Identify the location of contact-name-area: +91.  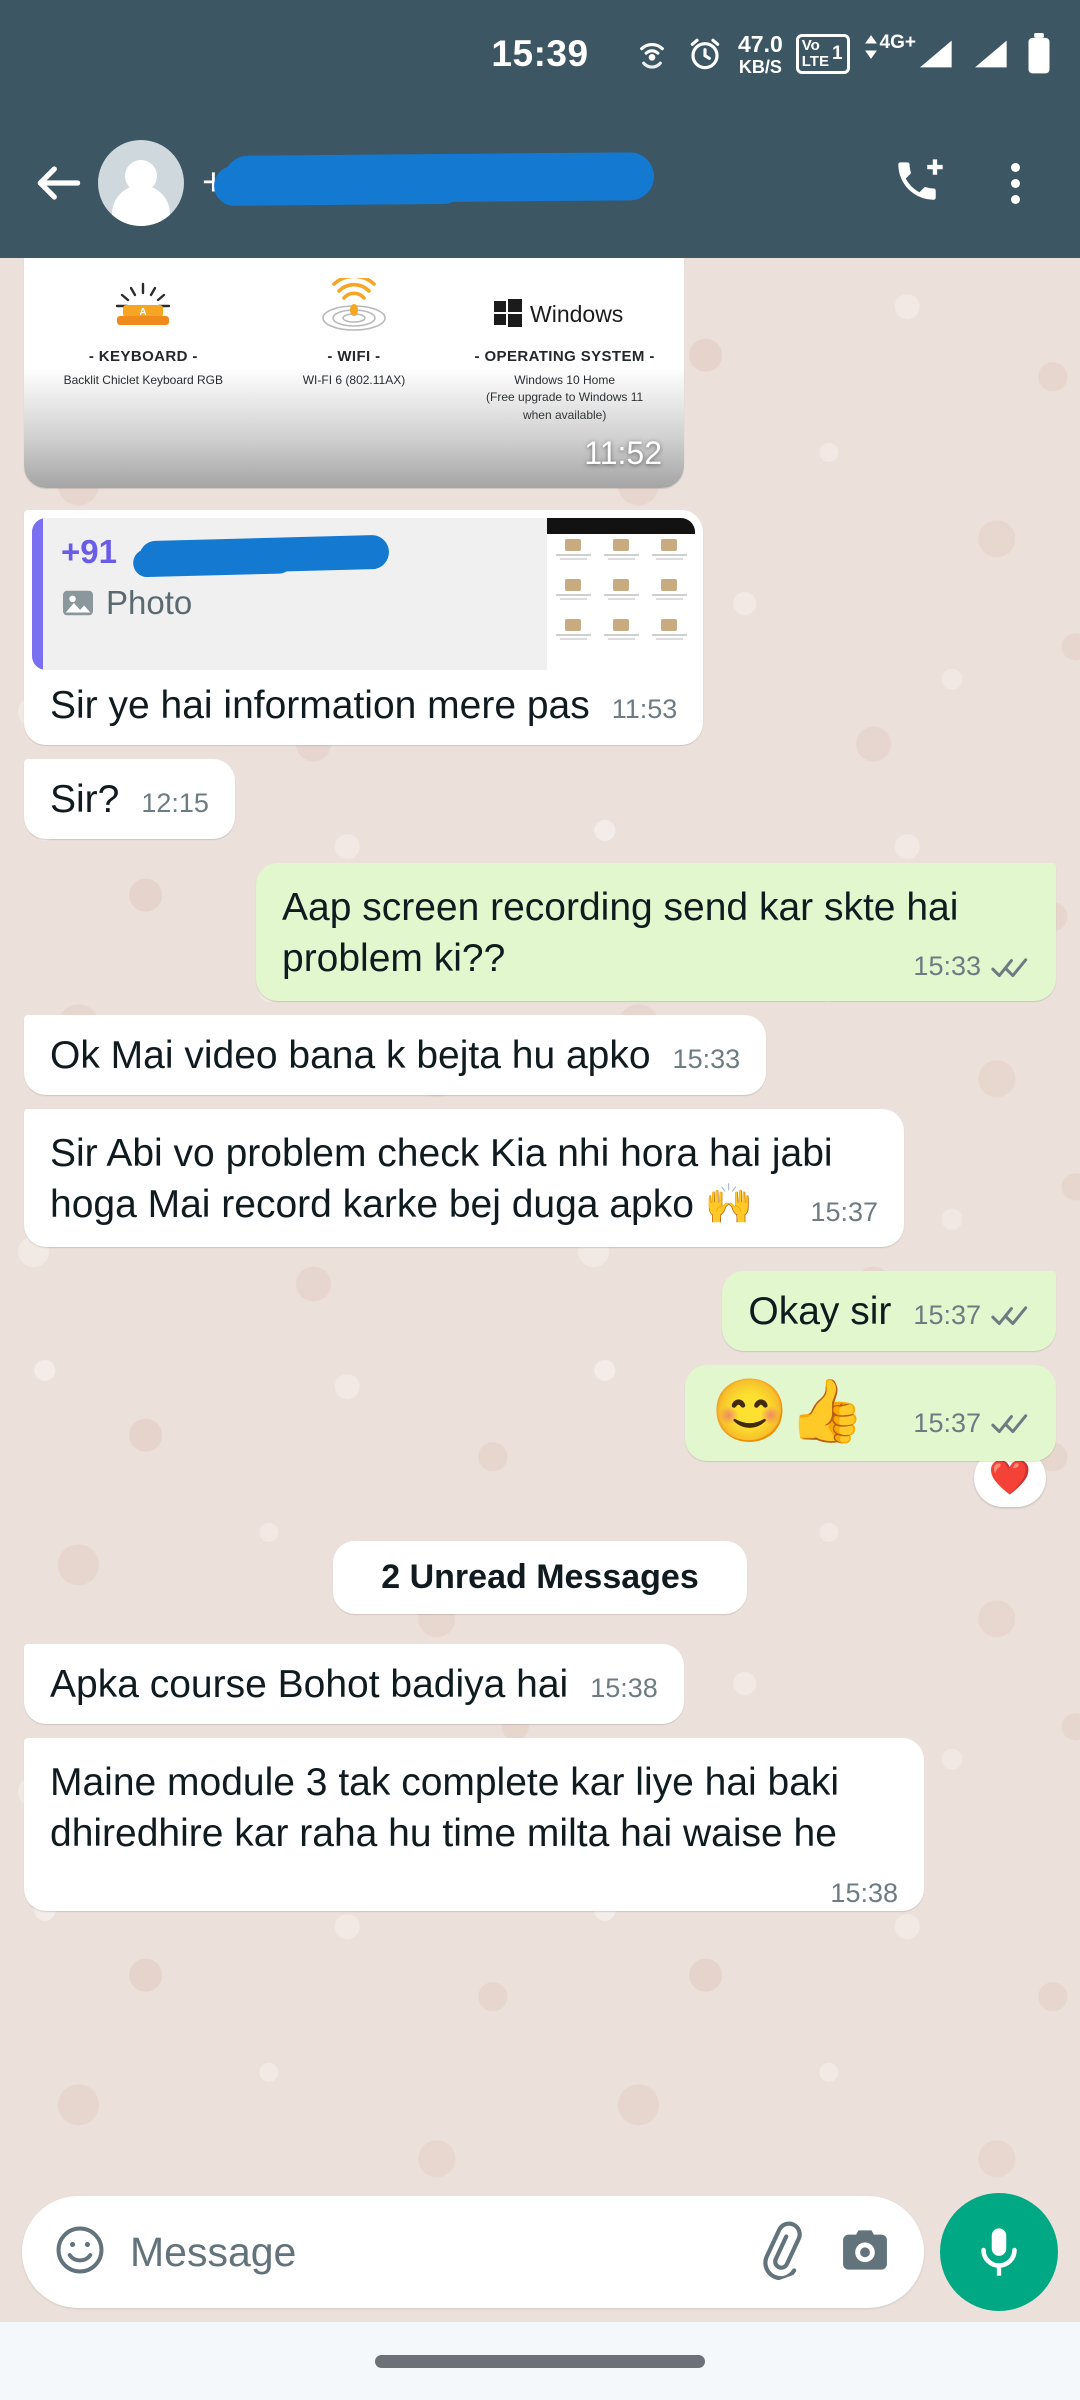
(545, 183).